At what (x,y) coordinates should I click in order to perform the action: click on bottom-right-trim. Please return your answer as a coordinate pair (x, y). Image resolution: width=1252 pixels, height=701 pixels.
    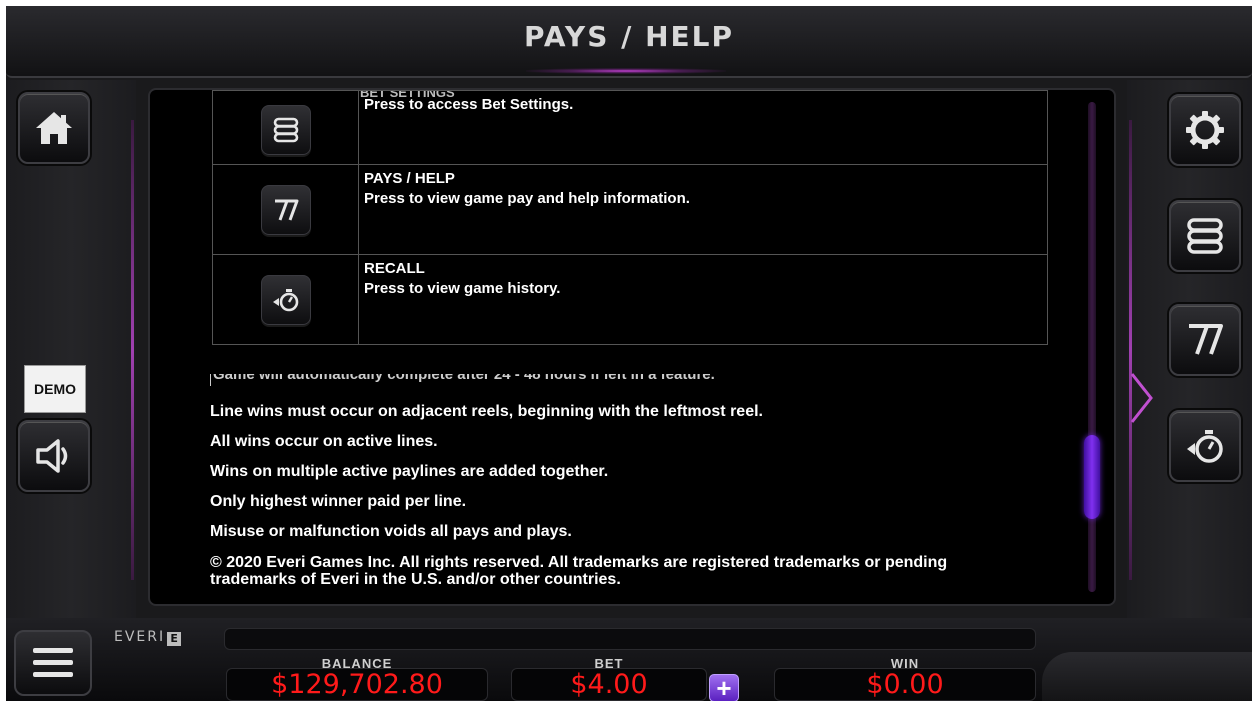
    Looking at the image, I should click on (1147, 676).